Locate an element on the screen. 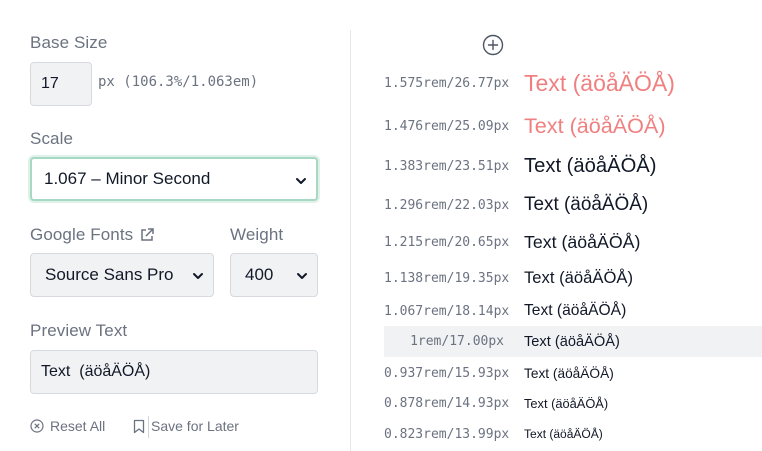 The height and width of the screenshot is (451, 762). scale-row-size: 1rem/17.00px is located at coordinates (457, 341).